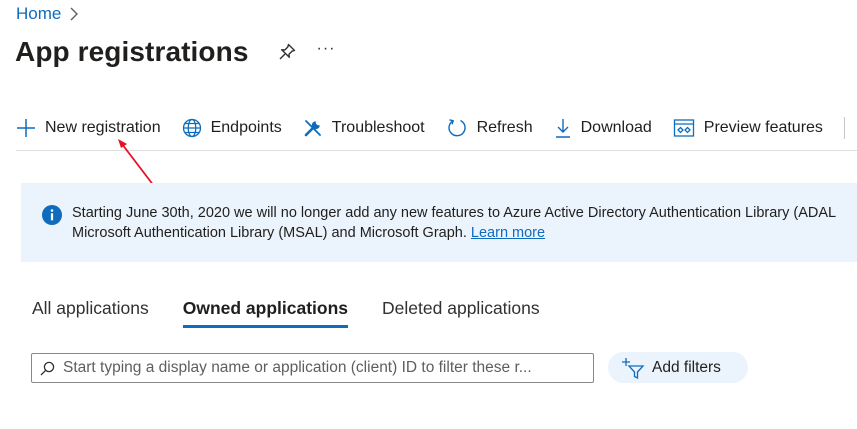 The width and height of the screenshot is (857, 429). I want to click on preview-features-button: Preview features, so click(748, 128).